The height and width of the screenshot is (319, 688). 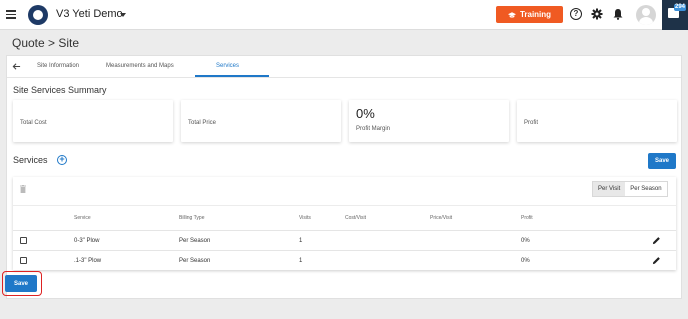 What do you see at coordinates (60, 90) in the screenshot?
I see `summary-title: Site Services Summary` at bounding box center [60, 90].